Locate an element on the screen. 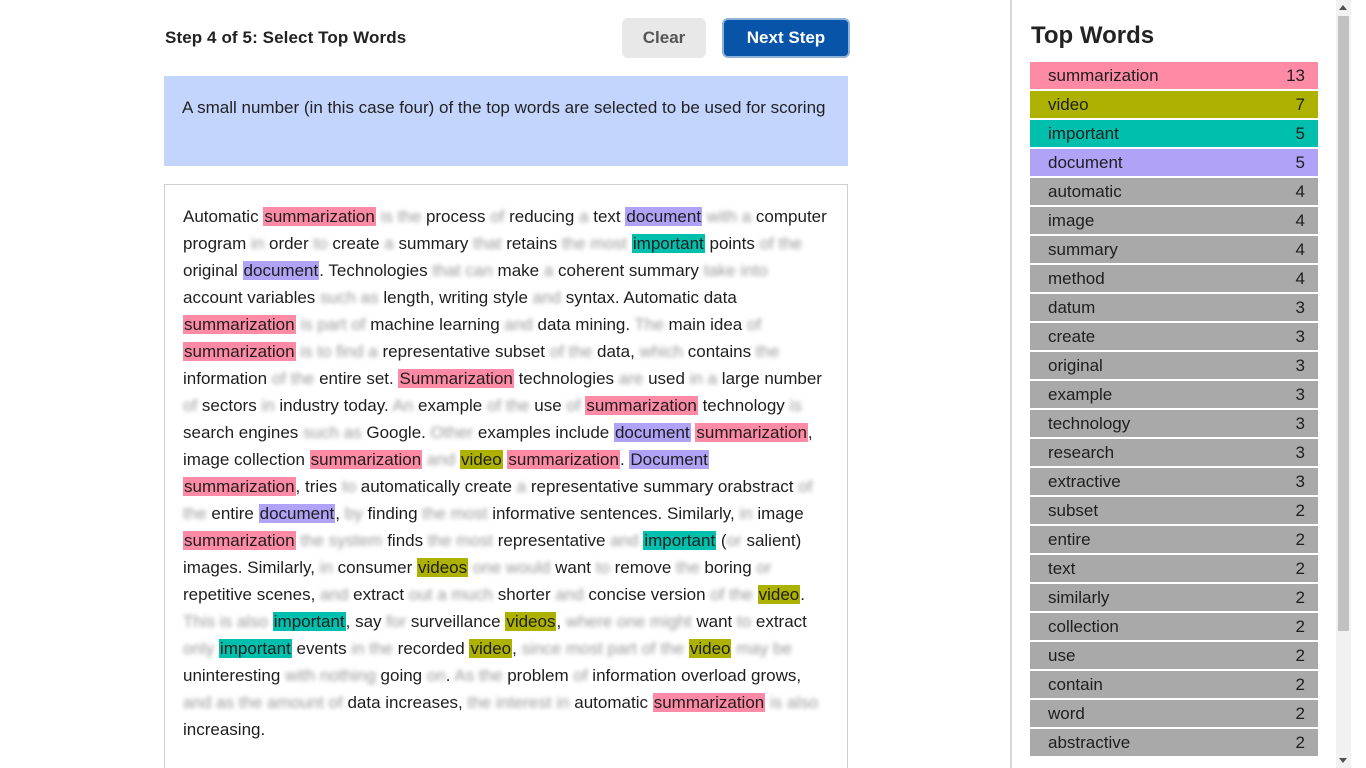 This screenshot has height=768, width=1366. top-word-row: text 2 is located at coordinates (1174, 568).